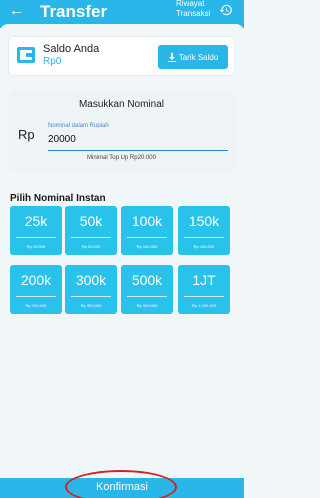 This screenshot has height=498, width=320. I want to click on instant-tile-300k: 300k Rp 300.000, so click(91, 289).